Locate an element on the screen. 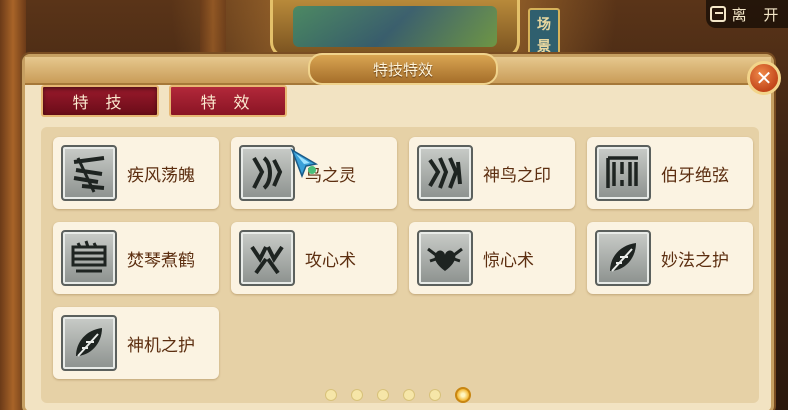 This screenshot has height=410, width=788. wind-slash-icon is located at coordinates (89, 173).